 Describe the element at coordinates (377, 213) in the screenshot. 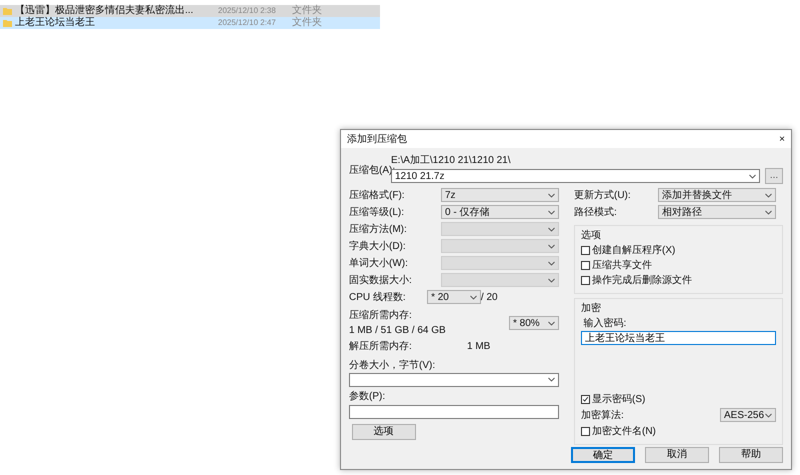

I see `field-label: 压缩等级(L):` at that location.